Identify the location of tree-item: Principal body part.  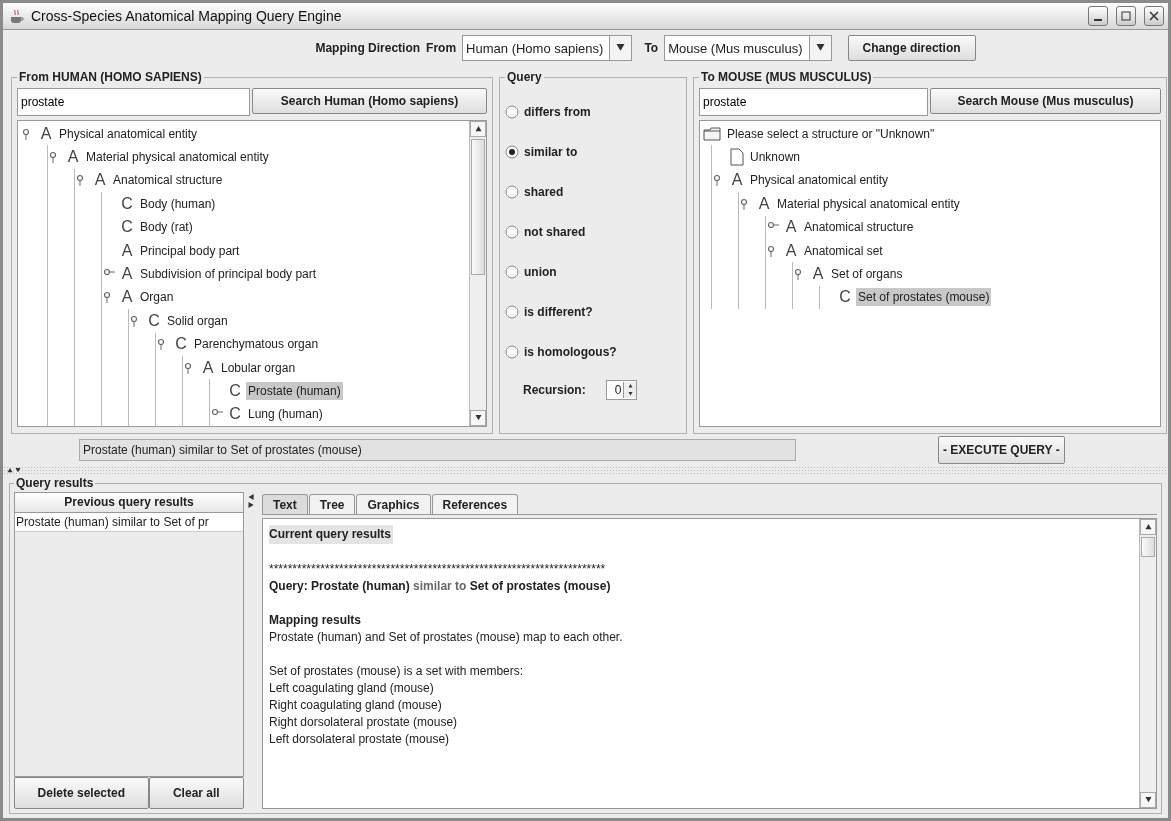
(190, 250).